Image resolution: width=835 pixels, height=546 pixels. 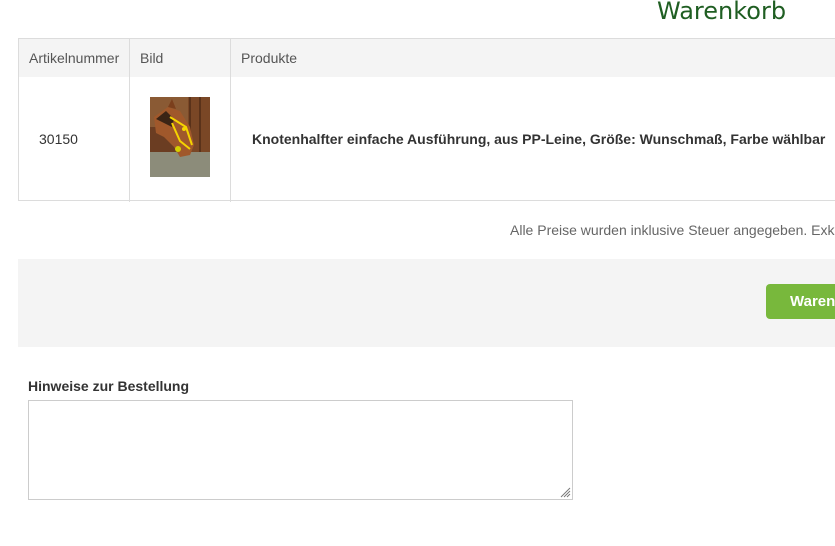 What do you see at coordinates (58, 139) in the screenshot?
I see `cell-article-number: 30150` at bounding box center [58, 139].